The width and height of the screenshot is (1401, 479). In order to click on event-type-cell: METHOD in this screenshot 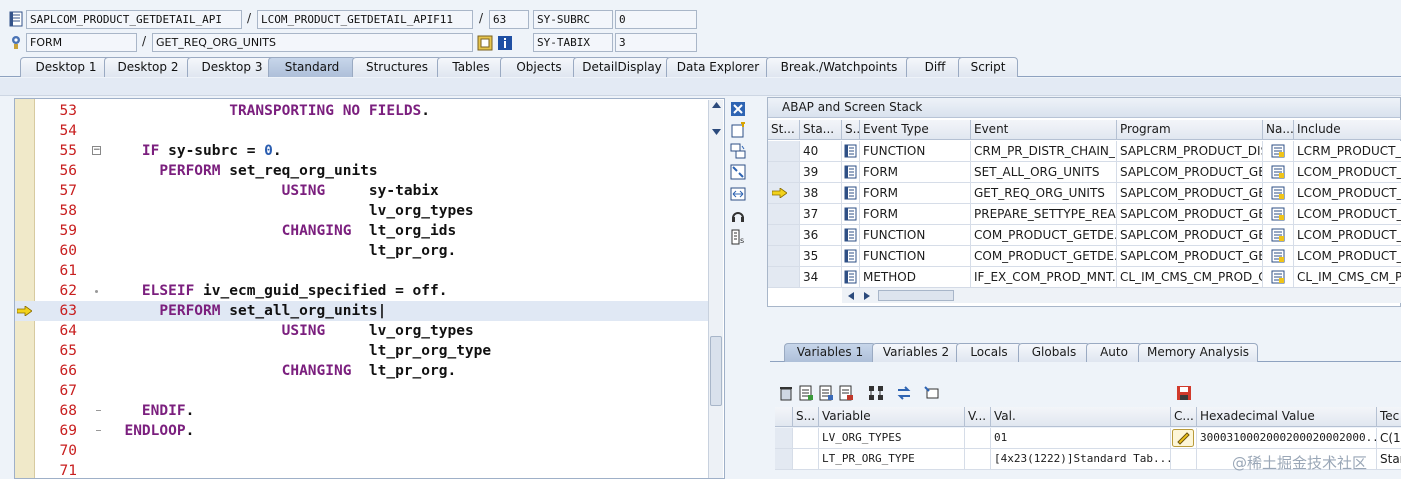, I will do `click(915, 277)`.